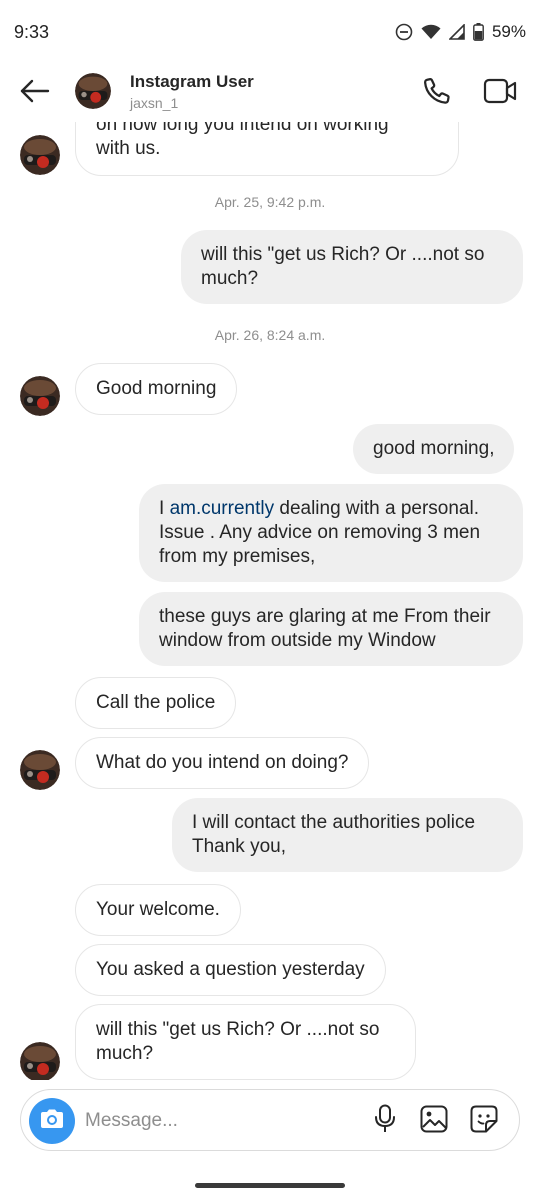 The image size is (540, 1200). What do you see at coordinates (404, 32) in the screenshot?
I see `do-not-disturb-icon` at bounding box center [404, 32].